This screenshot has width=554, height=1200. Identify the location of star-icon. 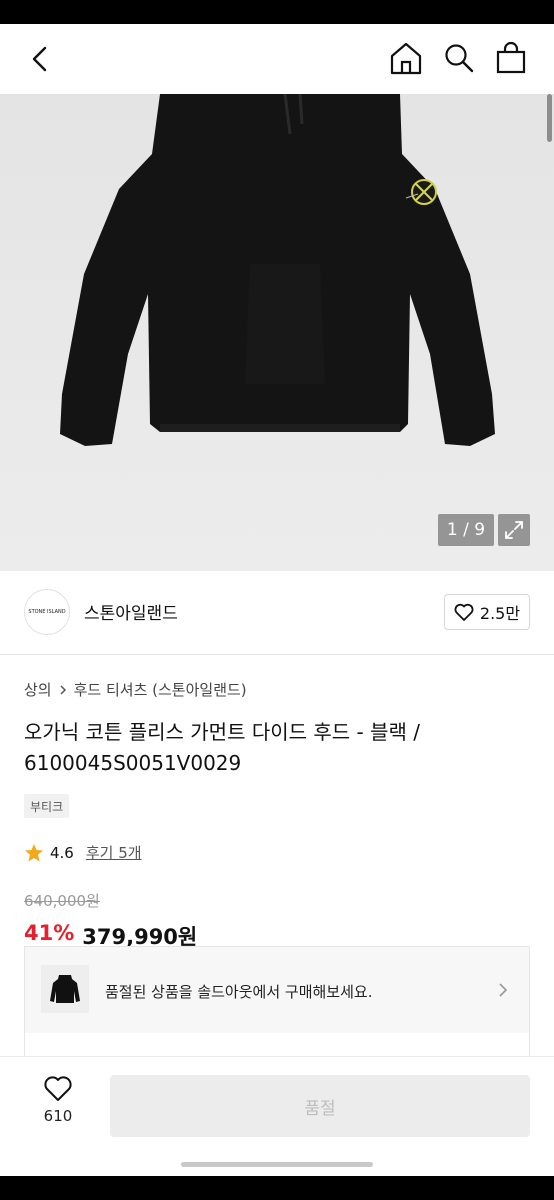
(34, 852).